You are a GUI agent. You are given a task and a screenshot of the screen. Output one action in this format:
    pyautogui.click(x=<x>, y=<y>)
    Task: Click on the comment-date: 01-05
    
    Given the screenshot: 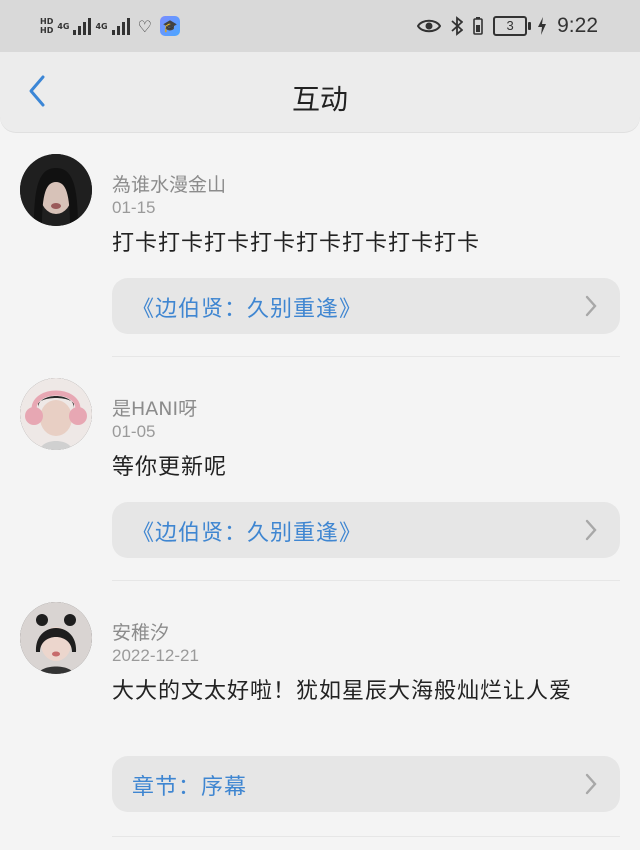 What is the action you would take?
    pyautogui.click(x=134, y=431)
    